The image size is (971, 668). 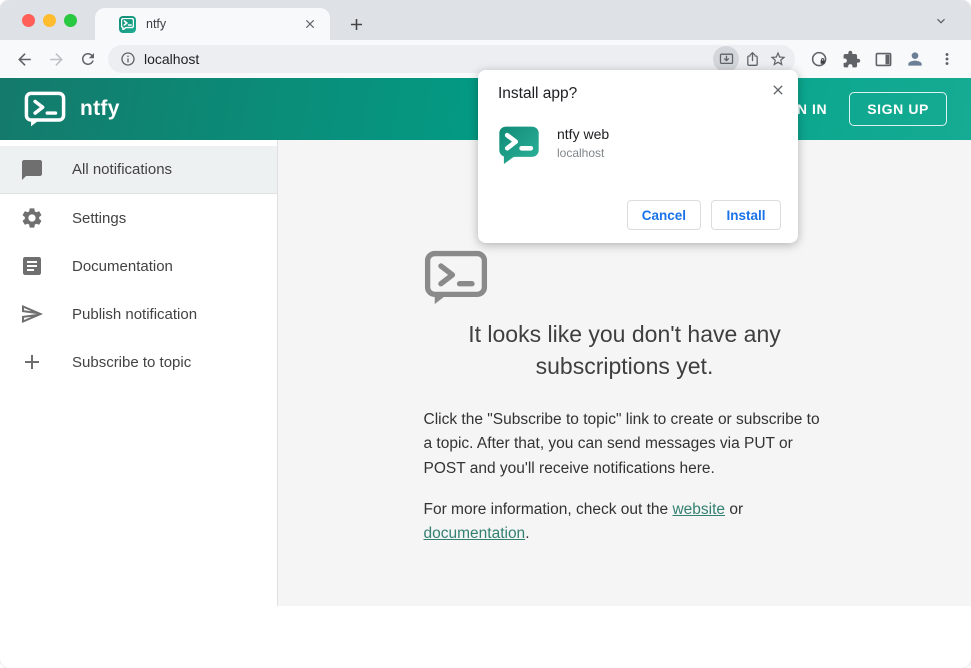 What do you see at coordinates (583, 134) in the screenshot?
I see `dialog-app-name: ntfy web` at bounding box center [583, 134].